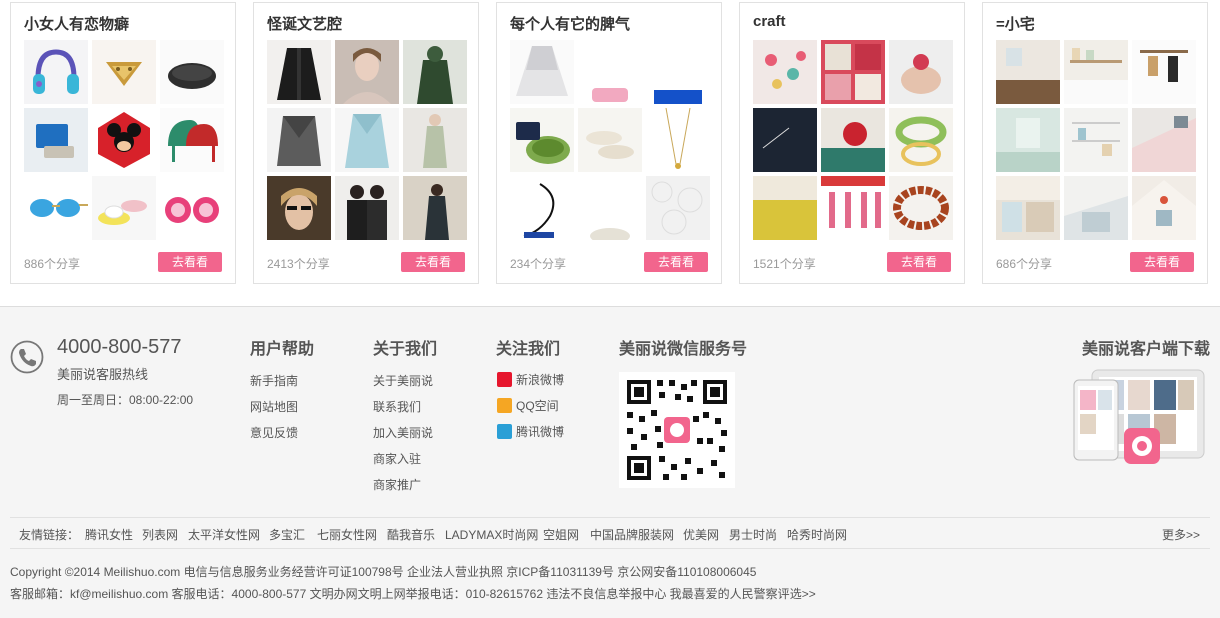 The image size is (1220, 618). What do you see at coordinates (561, 534) in the screenshot?
I see `friend-link: 空姐网` at bounding box center [561, 534].